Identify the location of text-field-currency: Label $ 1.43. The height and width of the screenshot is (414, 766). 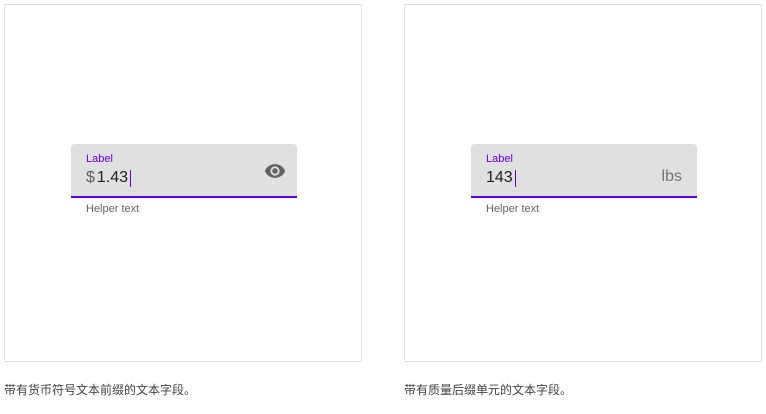
(184, 171).